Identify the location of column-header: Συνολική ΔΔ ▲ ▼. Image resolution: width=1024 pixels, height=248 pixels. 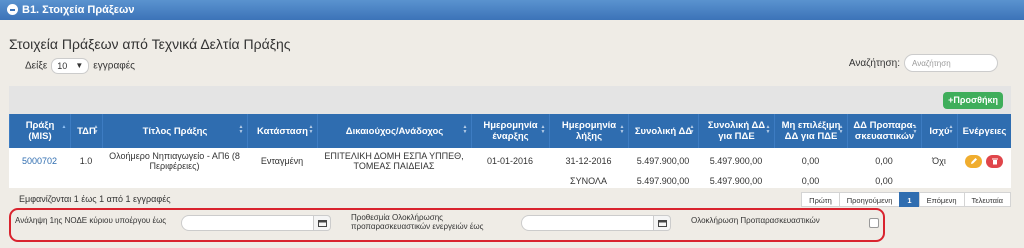
(663, 131).